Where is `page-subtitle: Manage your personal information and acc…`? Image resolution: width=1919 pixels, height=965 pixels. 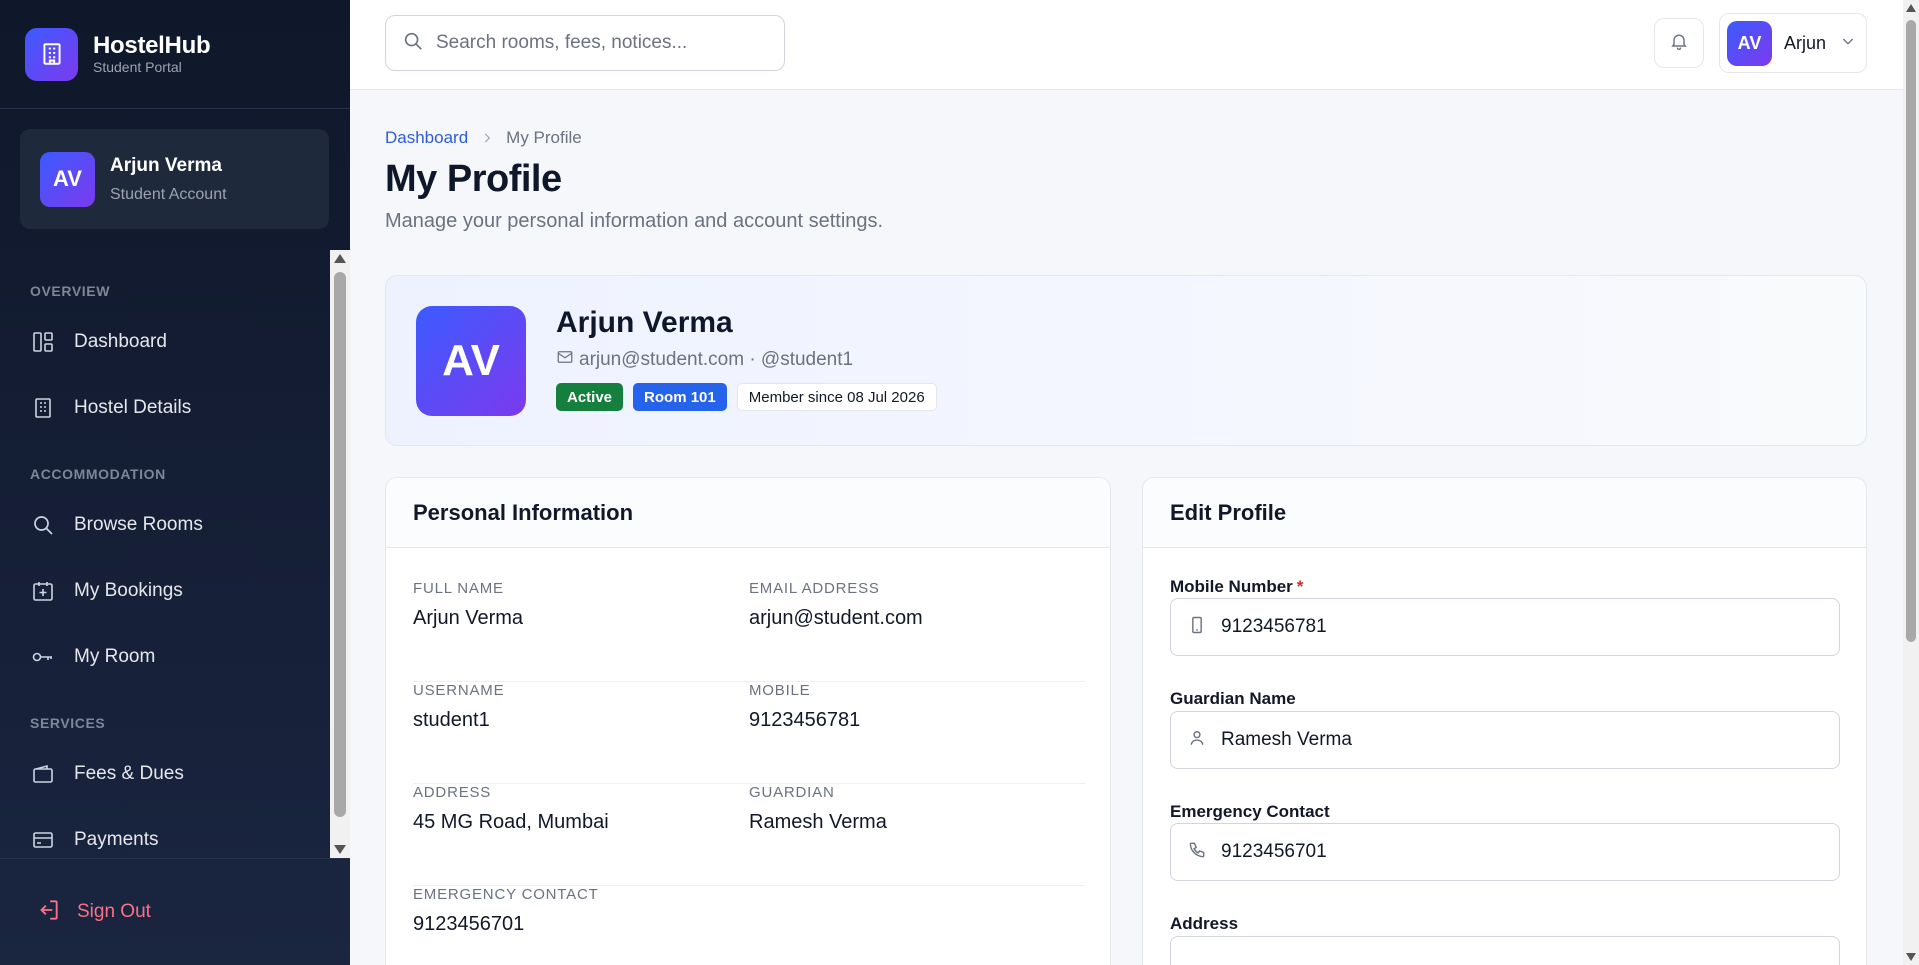
page-subtitle: Manage your personal information and acc… is located at coordinates (634, 221).